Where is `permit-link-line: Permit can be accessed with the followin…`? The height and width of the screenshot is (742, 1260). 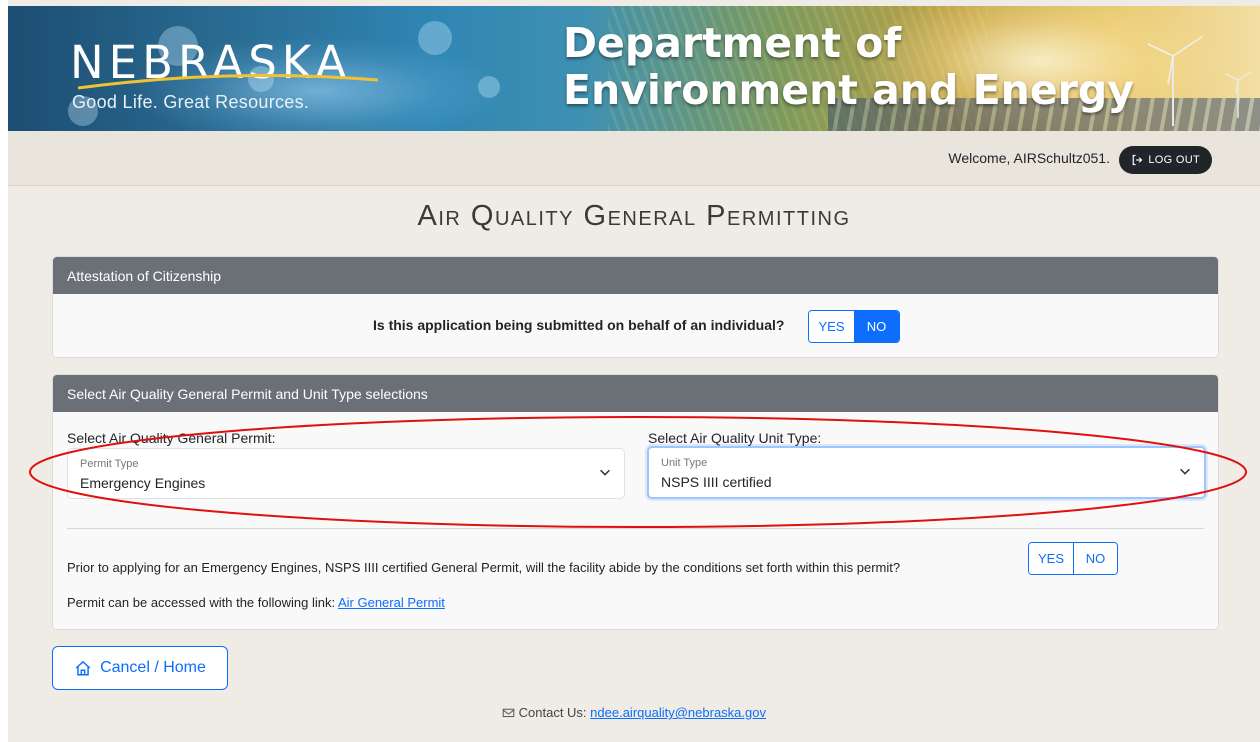
permit-link-line: Permit can be accessed with the followin… is located at coordinates (256, 602).